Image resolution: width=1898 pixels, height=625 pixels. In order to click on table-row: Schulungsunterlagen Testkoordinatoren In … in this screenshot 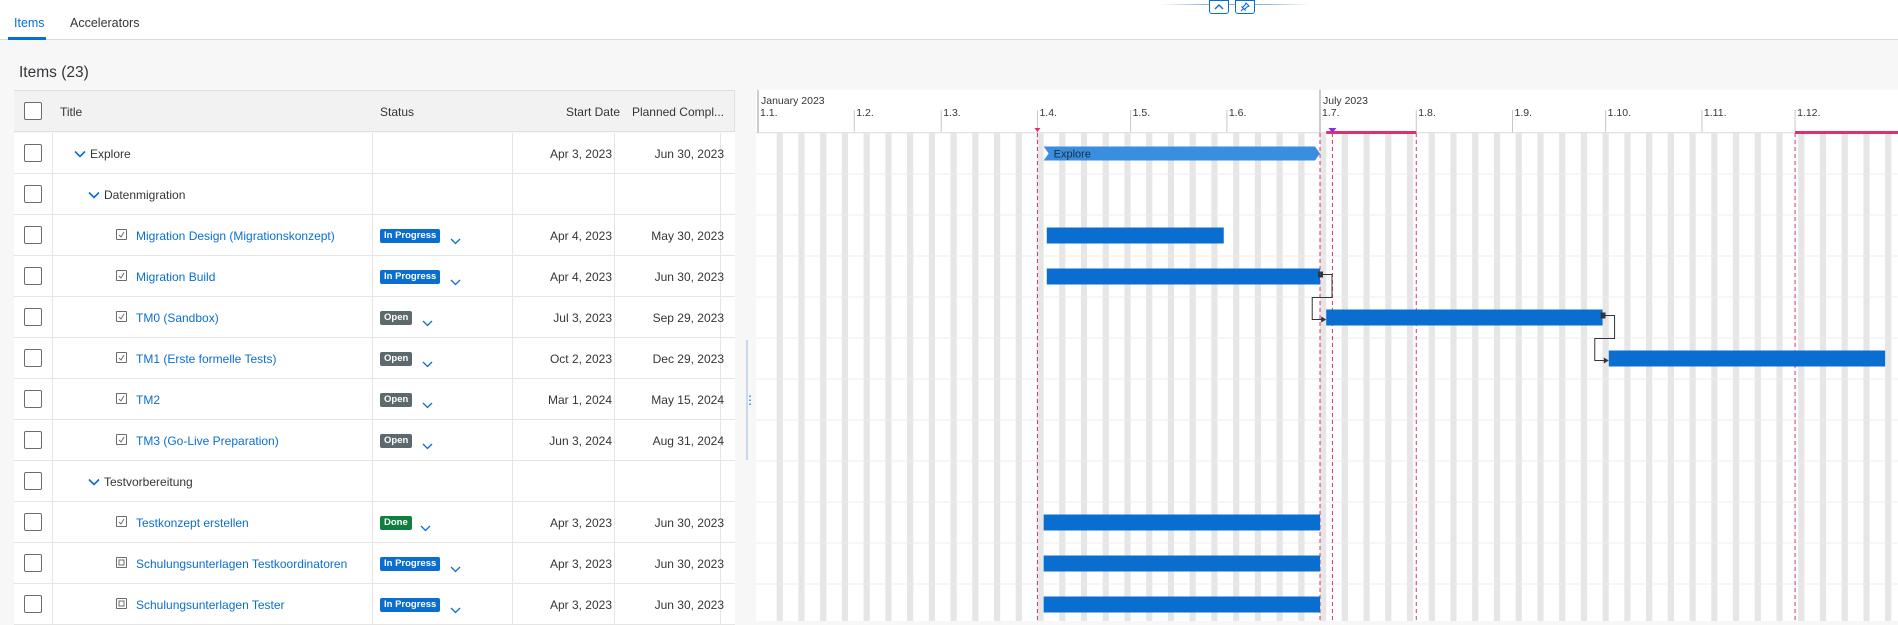, I will do `click(374, 563)`.